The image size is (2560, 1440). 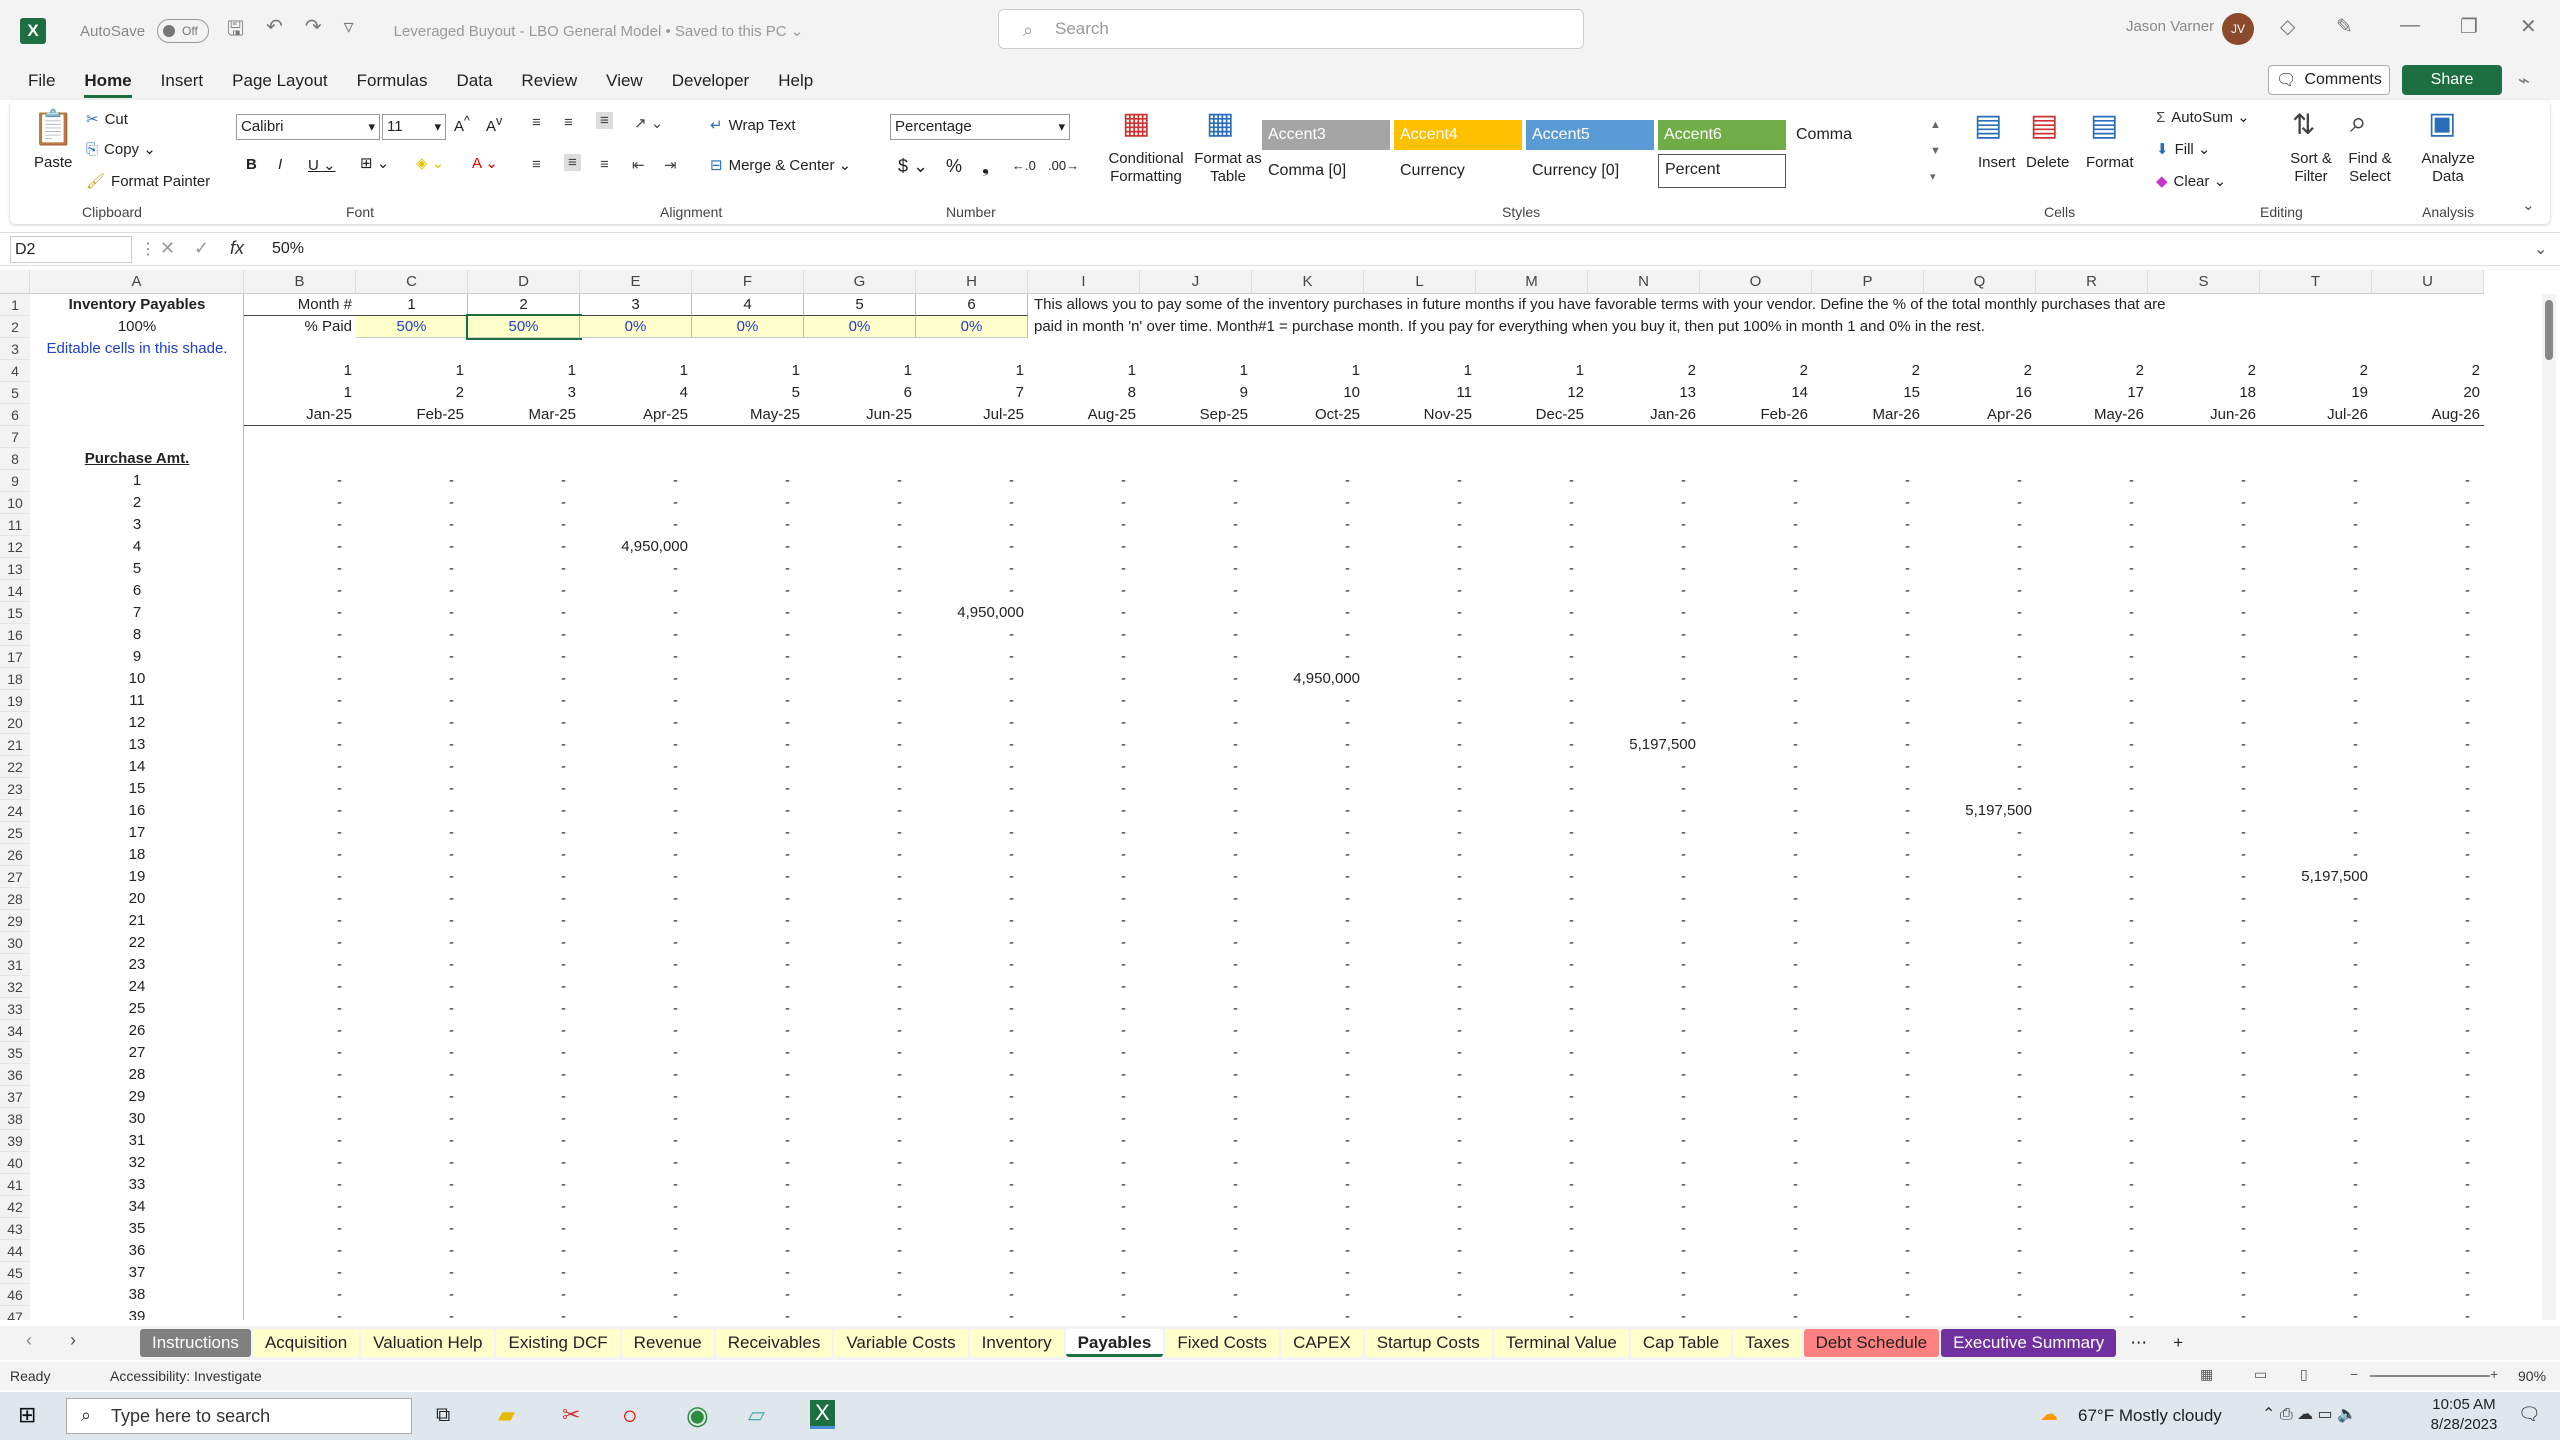 I want to click on cell-Q30: -, so click(x=1980, y=943).